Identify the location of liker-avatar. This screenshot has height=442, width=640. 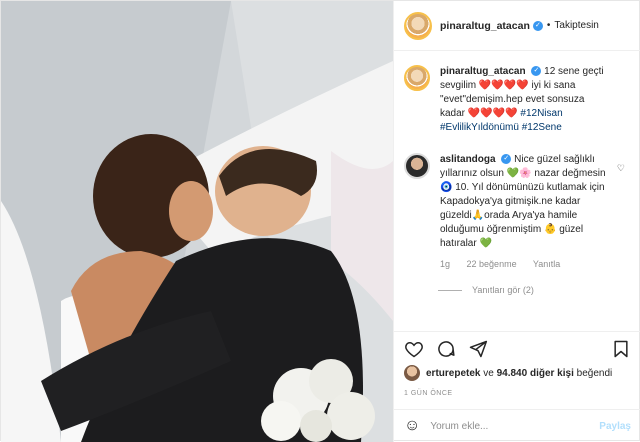
(412, 373).